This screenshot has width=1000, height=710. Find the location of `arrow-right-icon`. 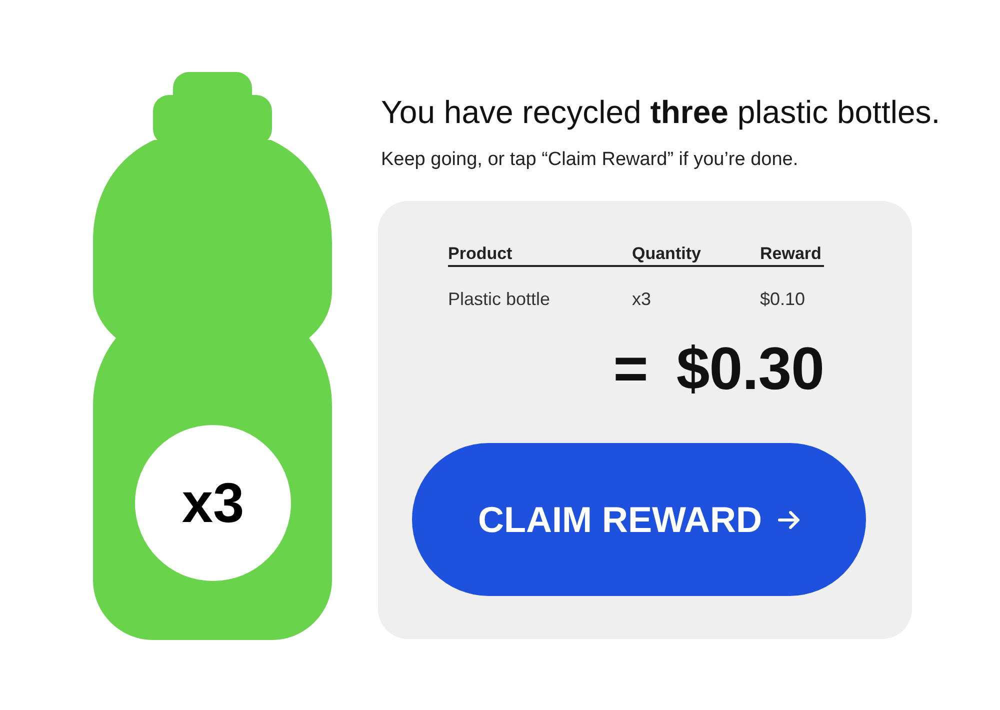

arrow-right-icon is located at coordinates (789, 519).